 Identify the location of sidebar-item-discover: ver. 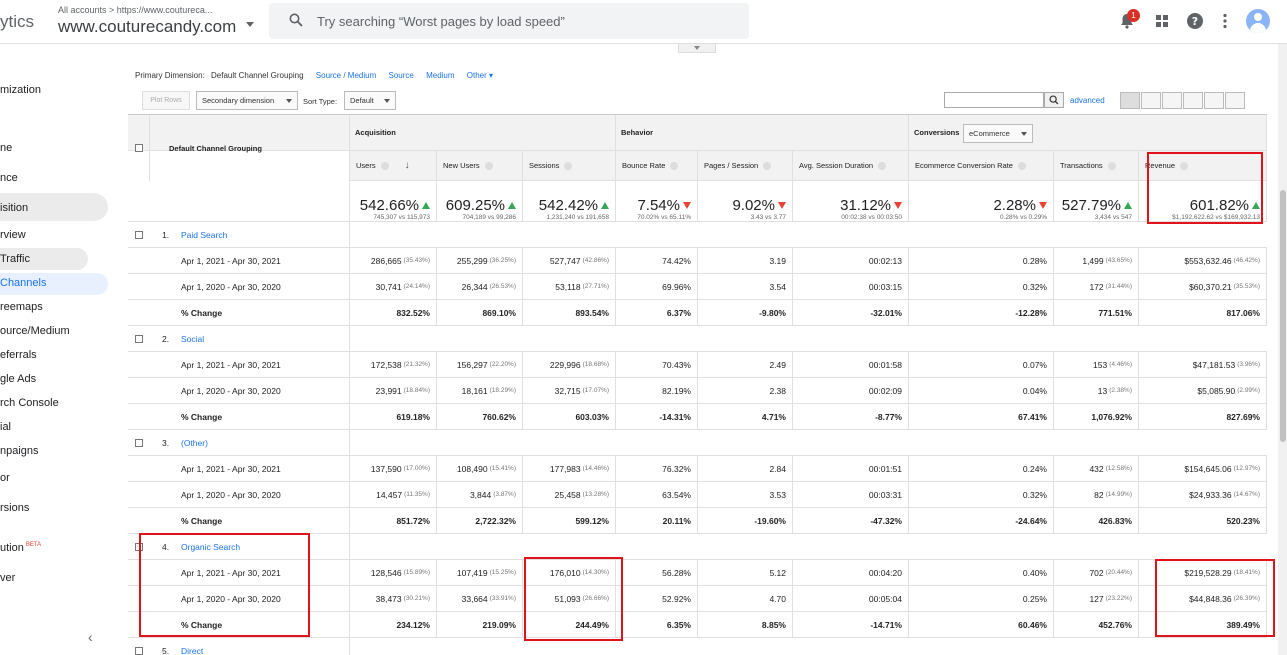
(7, 578).